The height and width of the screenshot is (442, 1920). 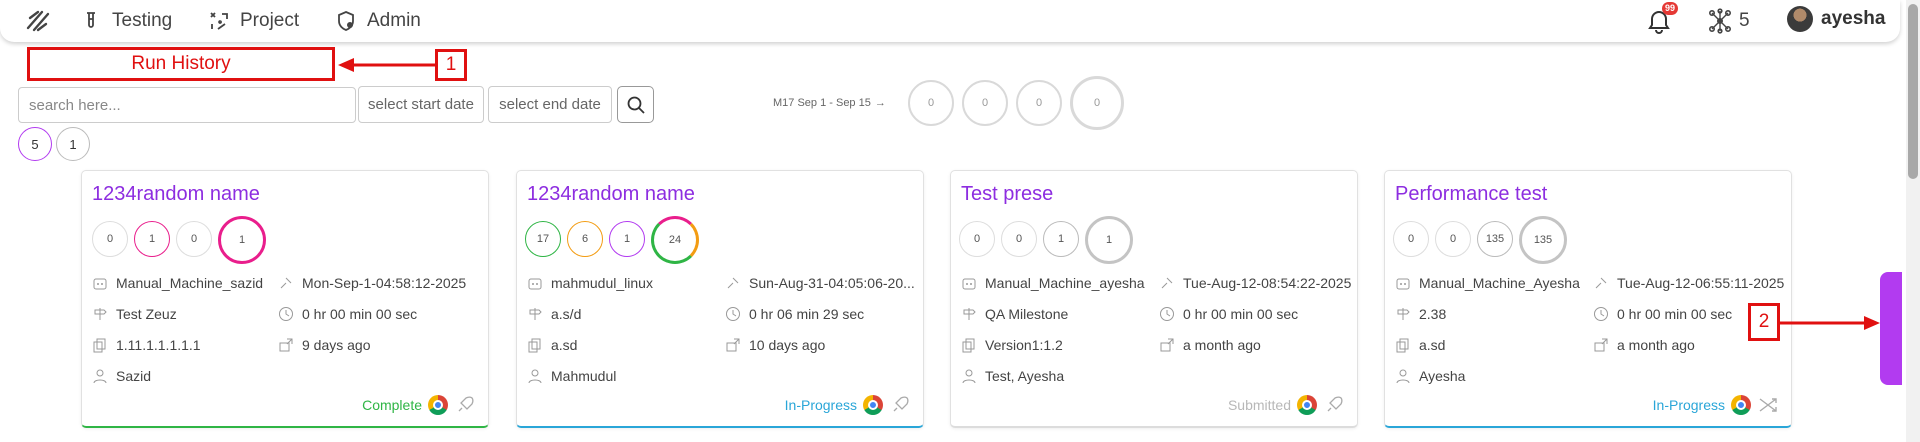 I want to click on summary-count-1: 0, so click(x=931, y=103).